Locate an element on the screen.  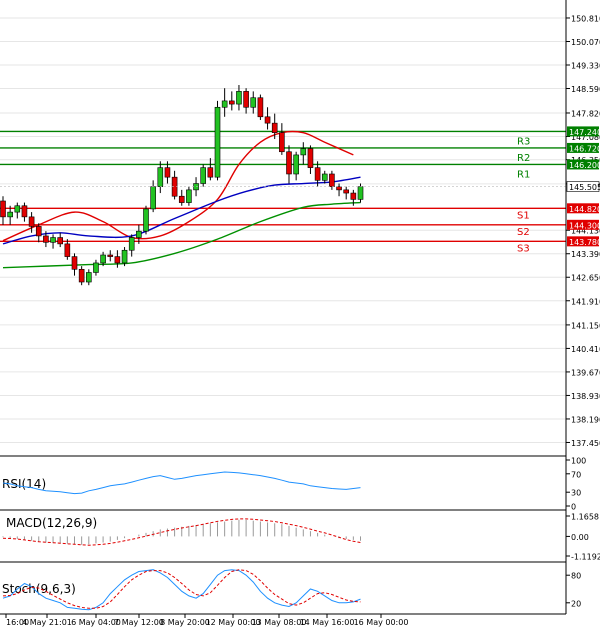
macd-panel: MACD(12,26,9) 1.1658 0.00 -1.1192 is located at coordinates (300, 536).